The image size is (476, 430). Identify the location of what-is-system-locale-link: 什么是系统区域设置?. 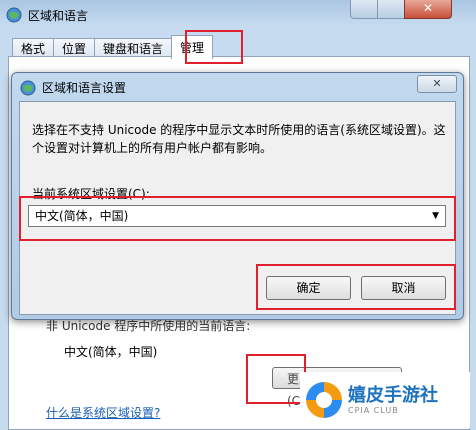
(103, 412).